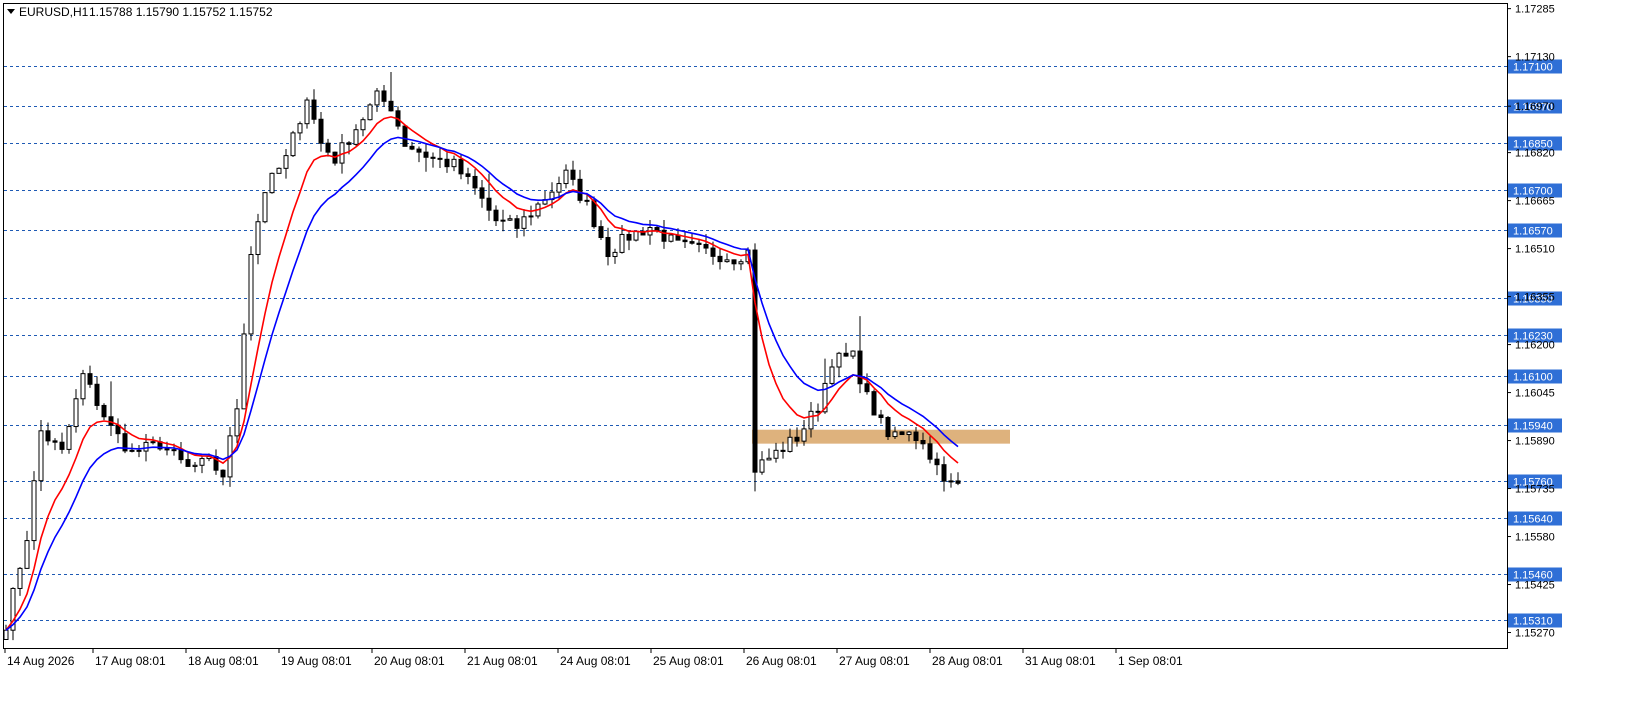 The height and width of the screenshot is (701, 1626). Describe the element at coordinates (1535, 346) in the screenshot. I see `price-tick-label: 1.16200` at that location.